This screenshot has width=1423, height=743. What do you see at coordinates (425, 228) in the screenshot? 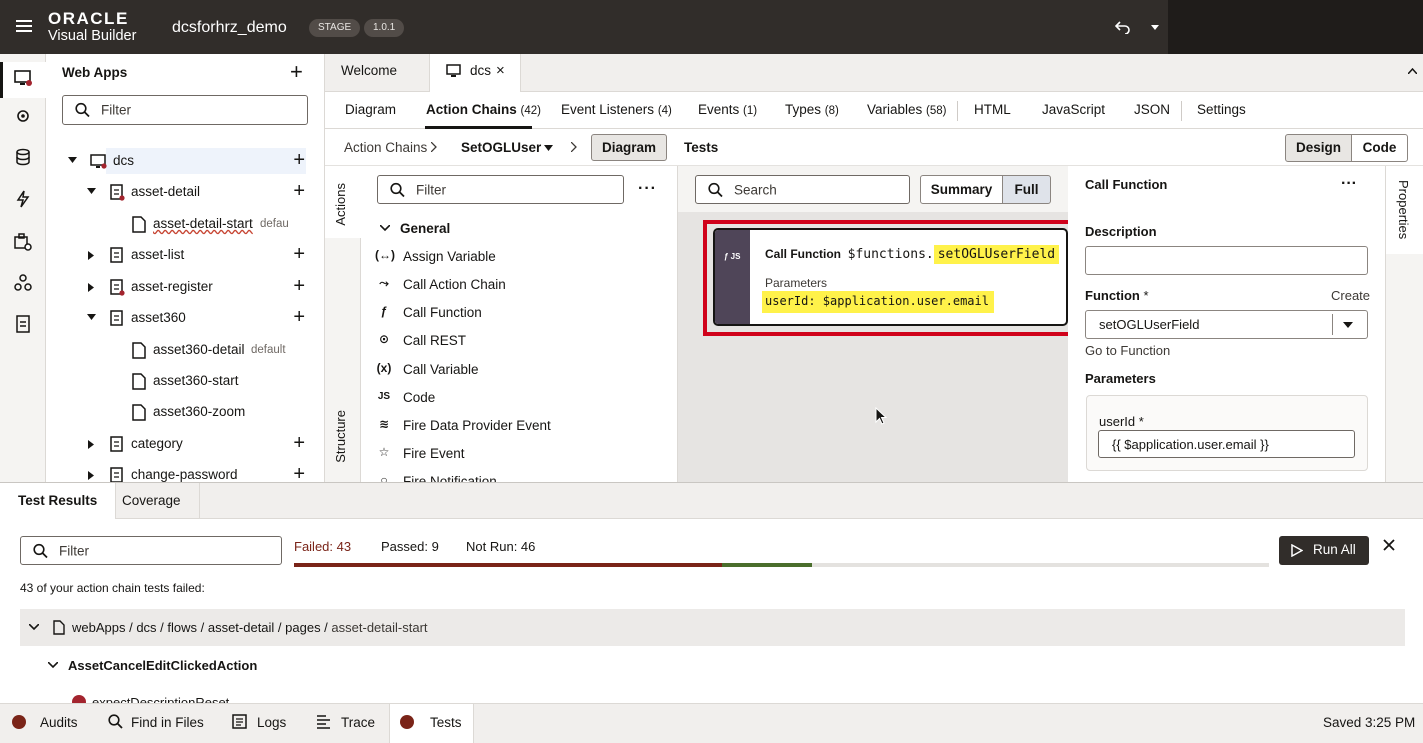
I see `group-general: General` at bounding box center [425, 228].